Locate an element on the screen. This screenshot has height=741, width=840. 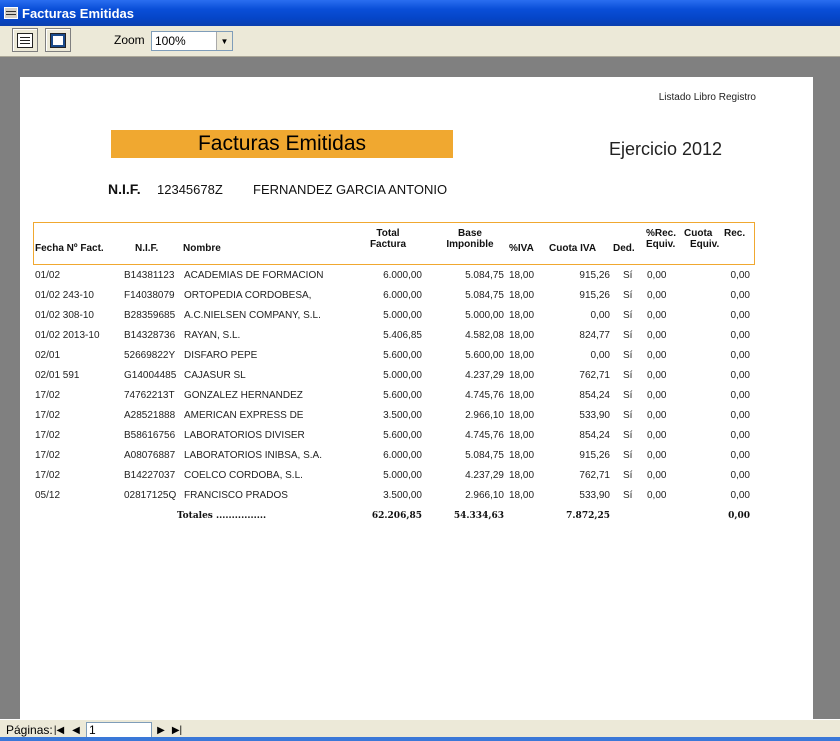
cell-base: 4.582,08 is located at coordinates (484, 335).